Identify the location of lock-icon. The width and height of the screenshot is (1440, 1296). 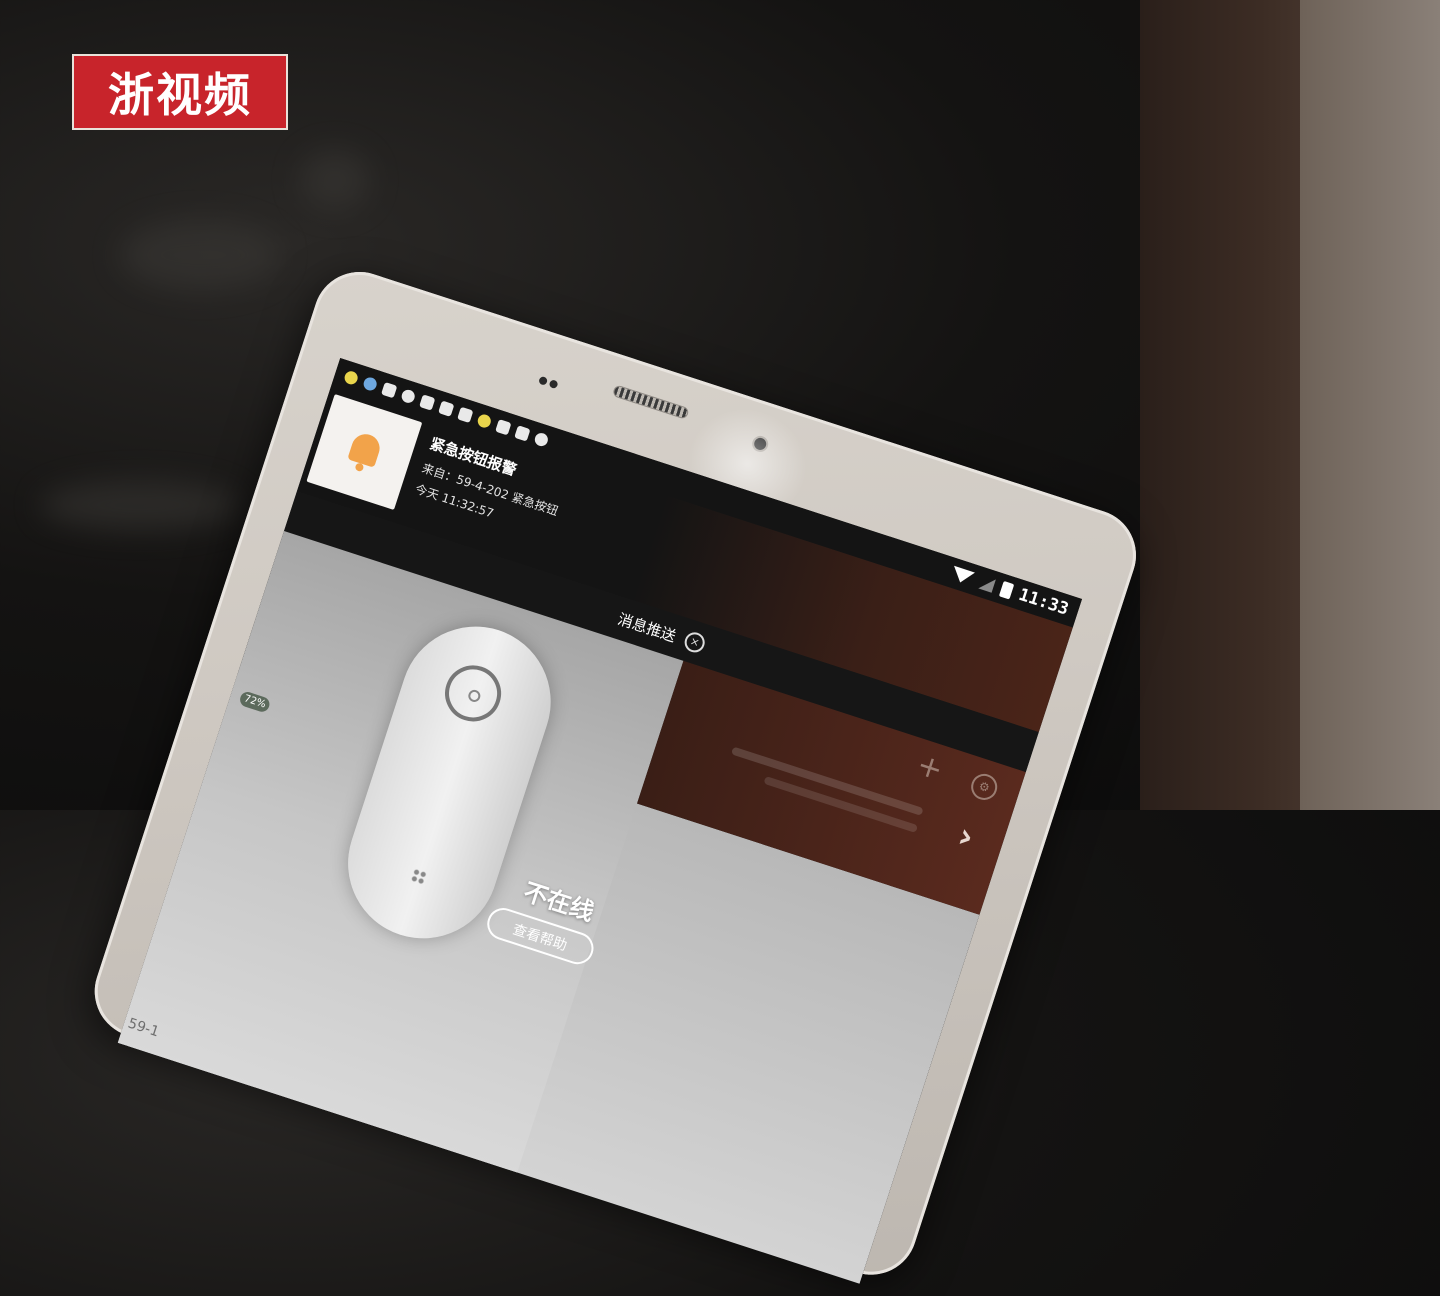
(522, 433).